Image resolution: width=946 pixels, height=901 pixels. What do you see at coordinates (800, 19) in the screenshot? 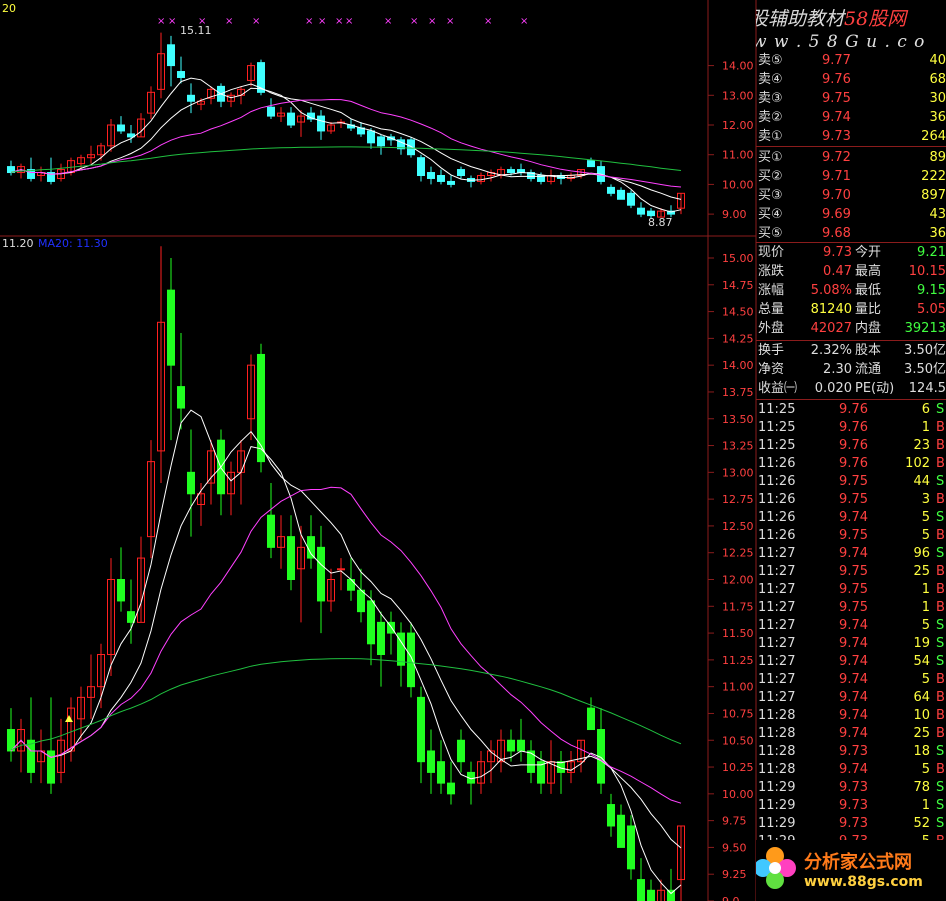
I see `watermark-58gu-line1: 炒股辅助教材` at bounding box center [800, 19].